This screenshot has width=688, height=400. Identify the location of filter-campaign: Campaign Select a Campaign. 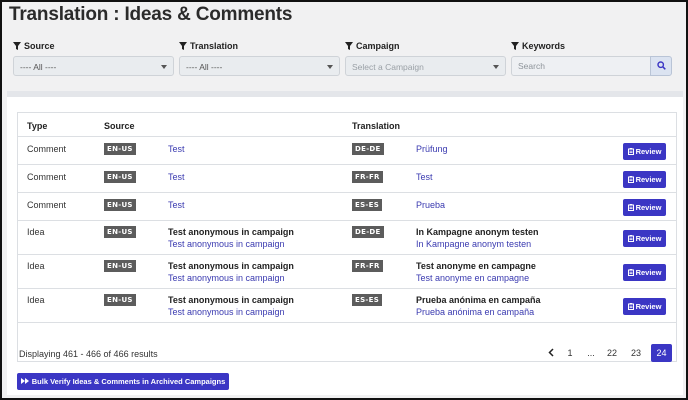
(425, 58).